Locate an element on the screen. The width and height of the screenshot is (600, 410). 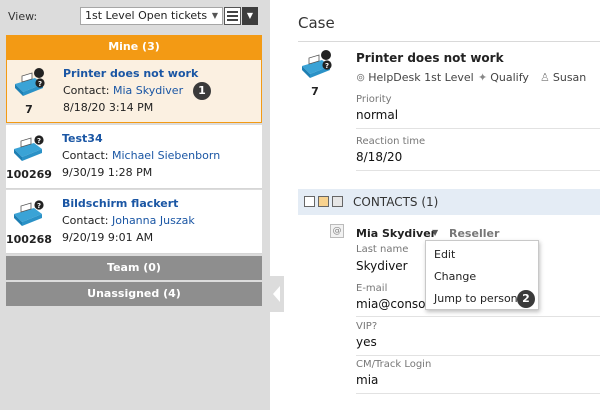
contact-link: Johanna Juszak is located at coordinates (153, 220).